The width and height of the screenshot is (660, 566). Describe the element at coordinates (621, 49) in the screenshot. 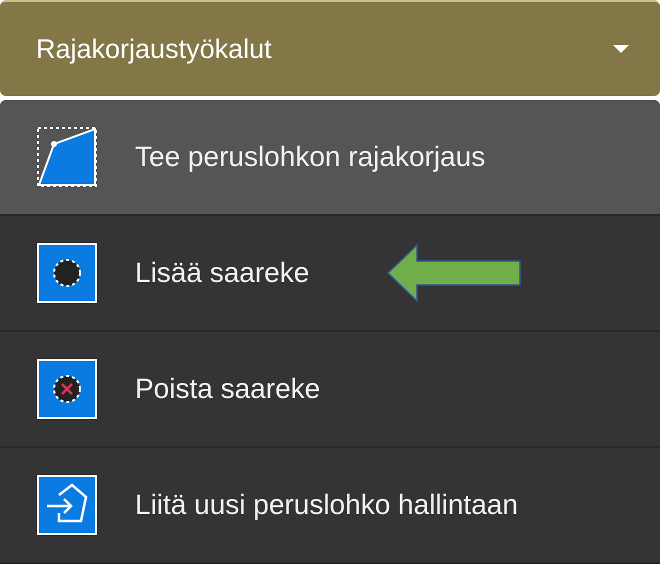

I see `caret-icon` at that location.